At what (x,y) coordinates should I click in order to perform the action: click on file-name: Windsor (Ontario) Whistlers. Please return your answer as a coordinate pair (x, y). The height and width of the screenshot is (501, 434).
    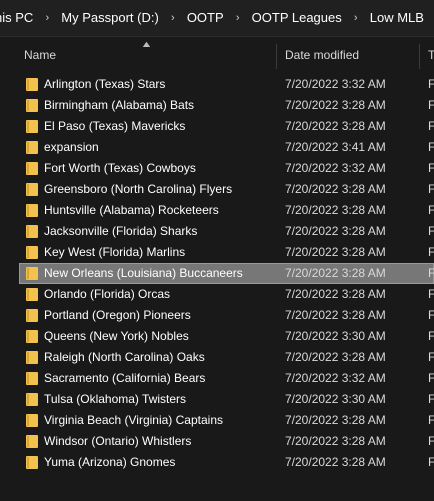
    Looking at the image, I should click on (118, 441).